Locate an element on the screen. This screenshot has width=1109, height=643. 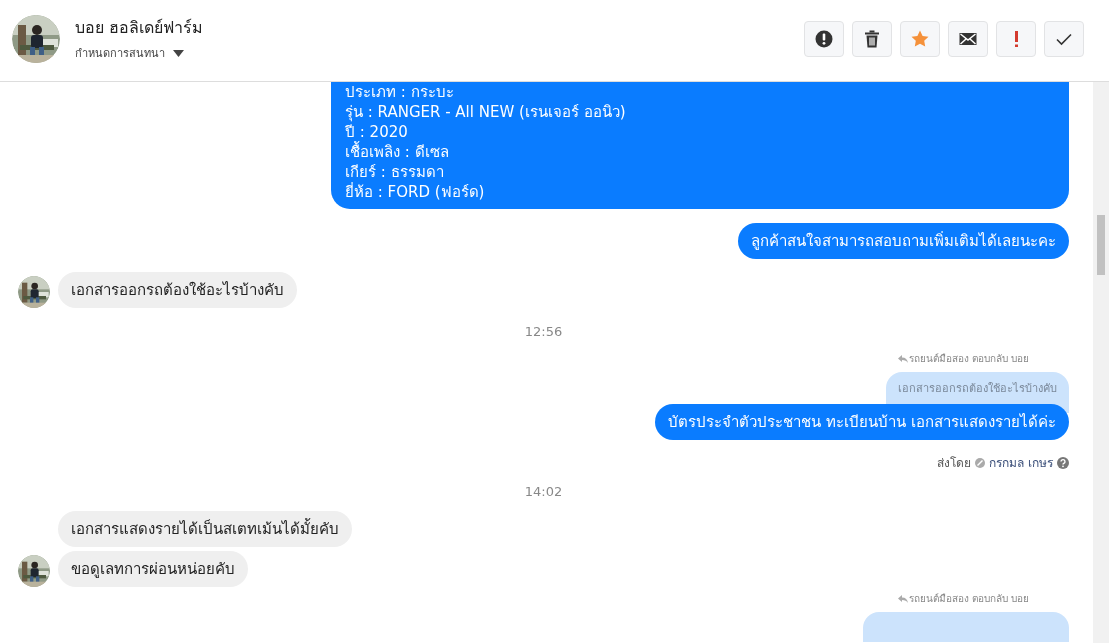
message-bubble: ขอดูเลทการผ่อนหน่อยคับ is located at coordinates (153, 569).